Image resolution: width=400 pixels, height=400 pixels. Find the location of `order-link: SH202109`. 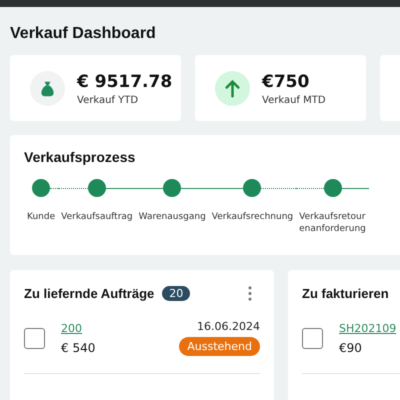

order-link: SH202109 is located at coordinates (367, 328).